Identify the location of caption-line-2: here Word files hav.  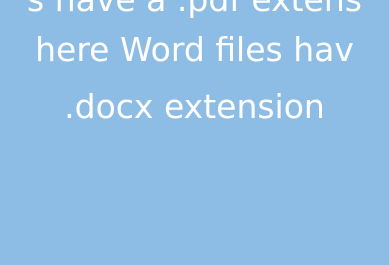
(194, 49).